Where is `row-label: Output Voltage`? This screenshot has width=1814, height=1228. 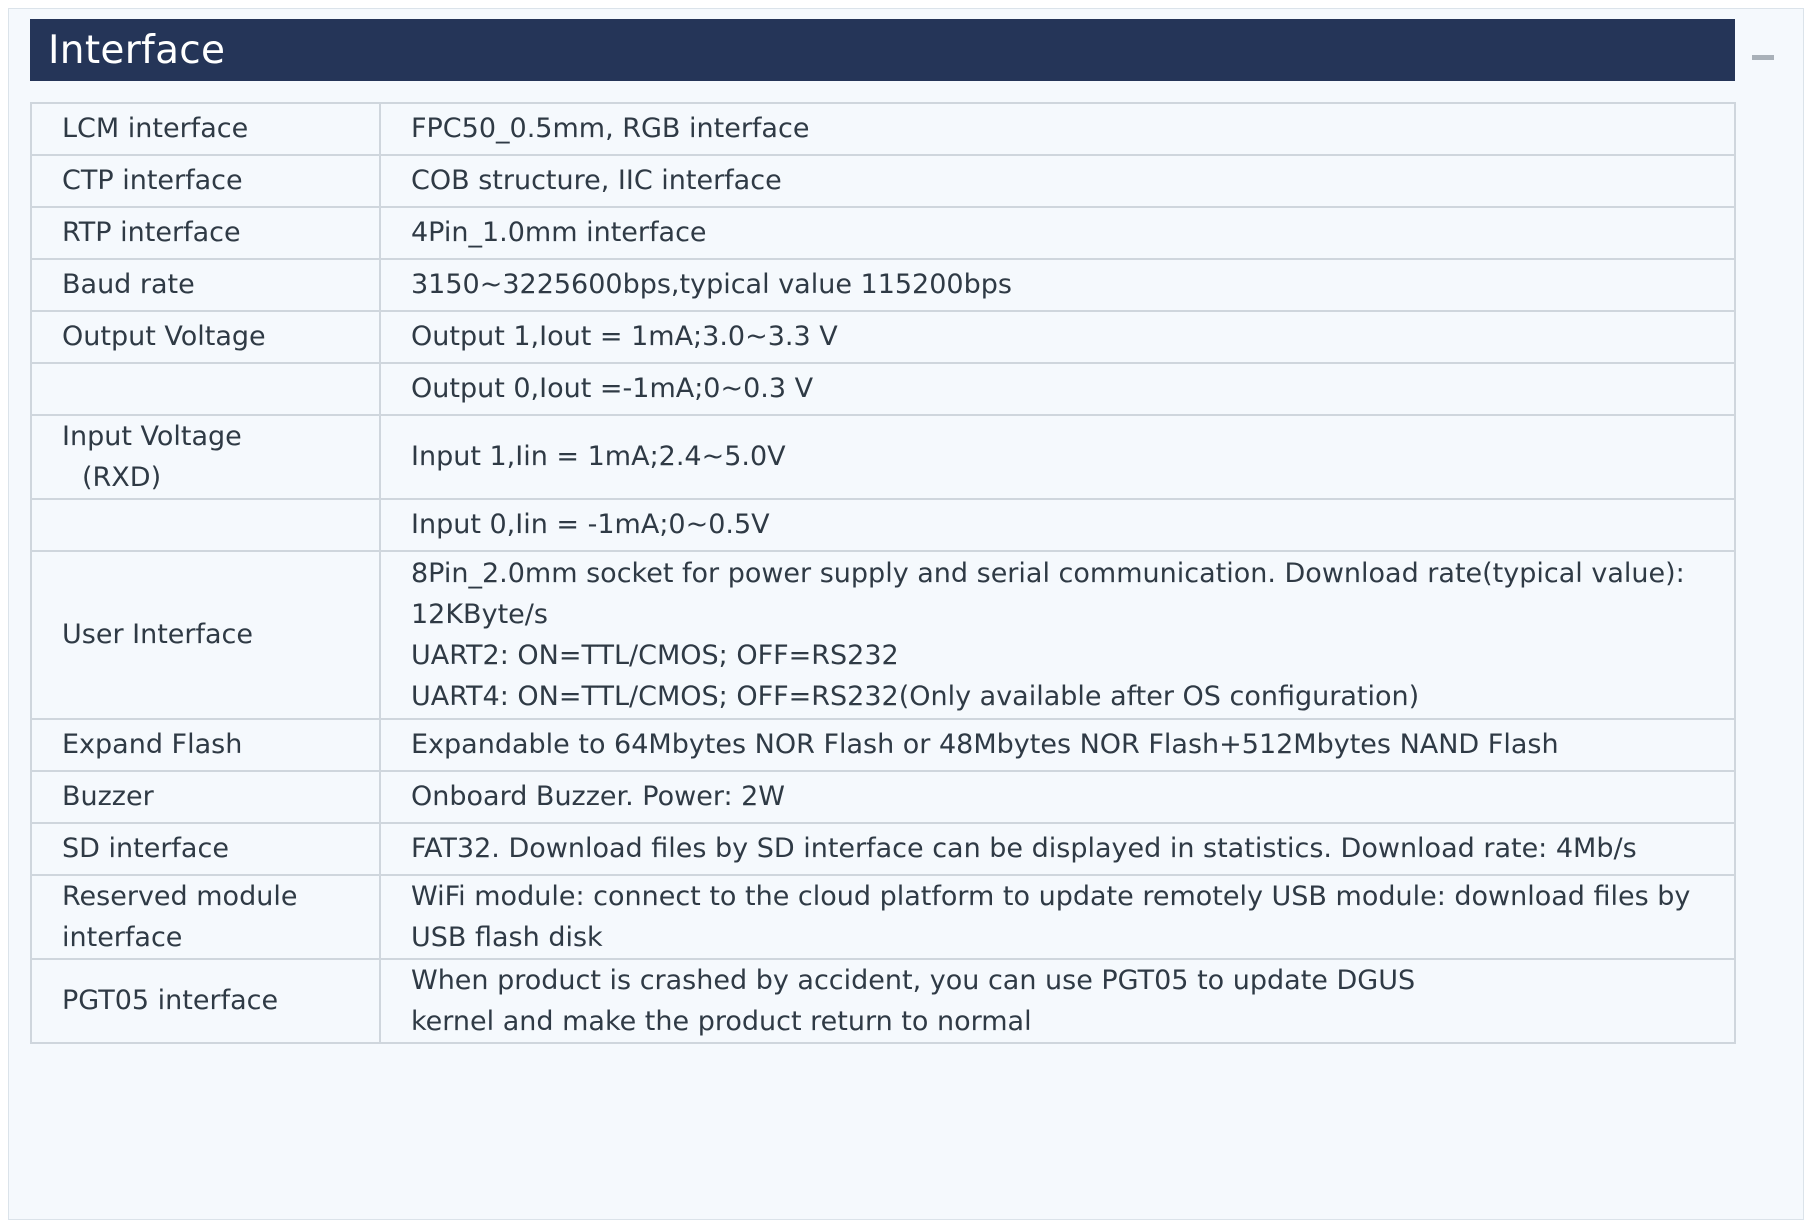 row-label: Output Voltage is located at coordinates (205, 337).